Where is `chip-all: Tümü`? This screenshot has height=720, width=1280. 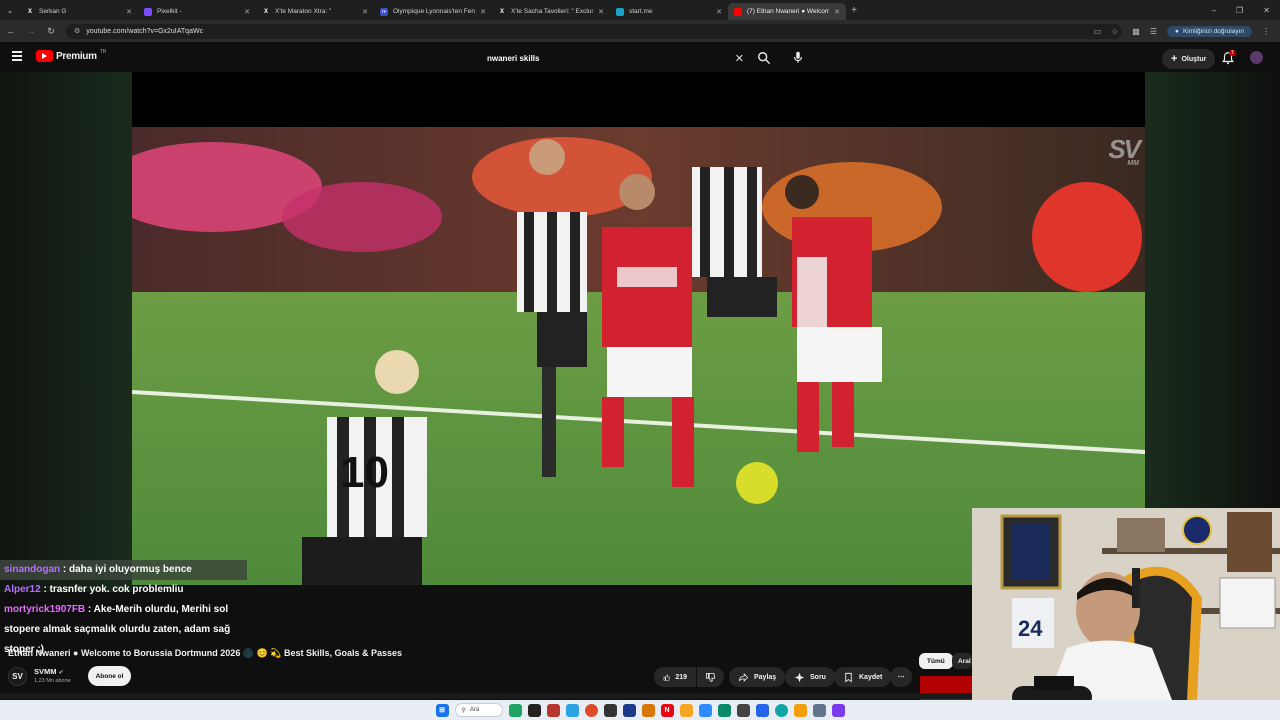
chip-all: Tümü is located at coordinates (936, 661).